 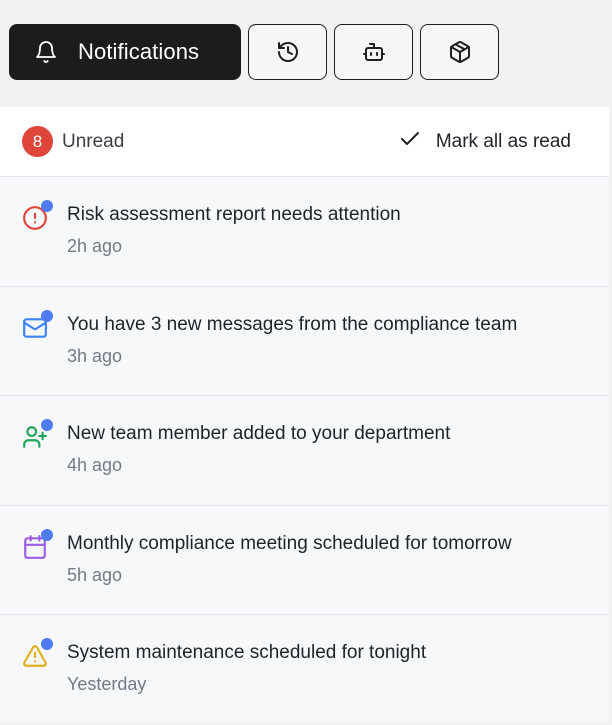 I want to click on unread-label: Unread, so click(x=93, y=141).